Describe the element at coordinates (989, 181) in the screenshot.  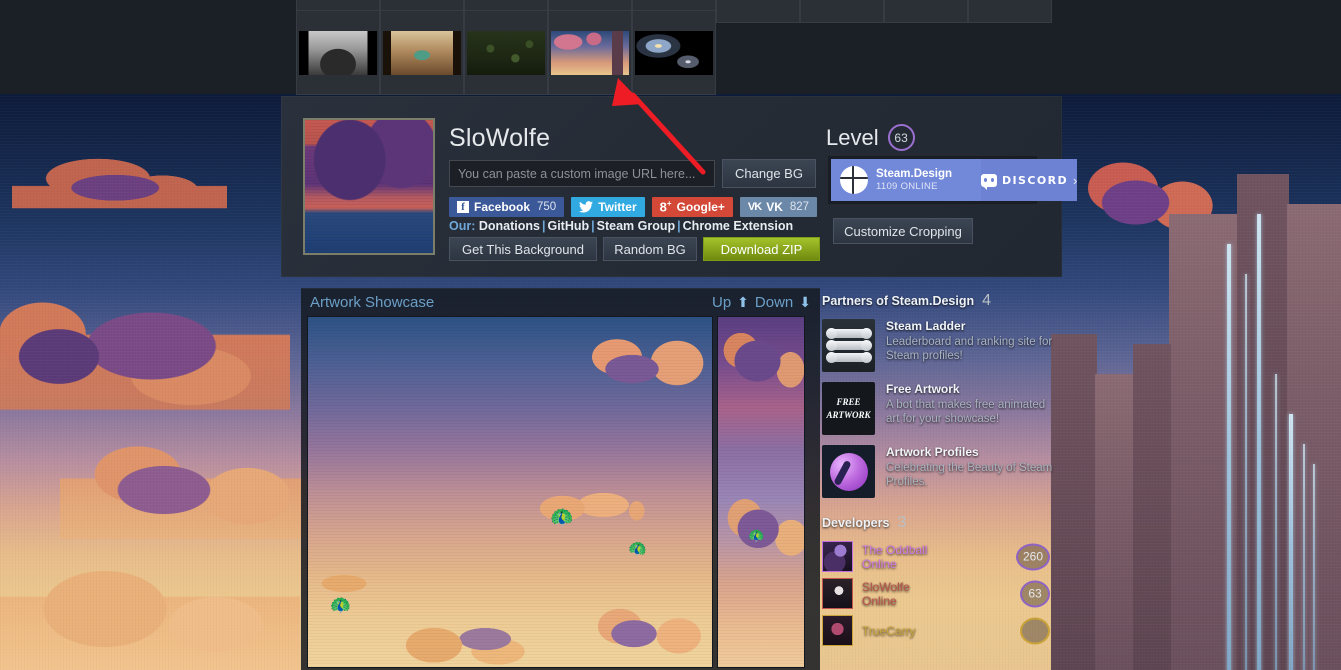
I see `discord-icon` at that location.